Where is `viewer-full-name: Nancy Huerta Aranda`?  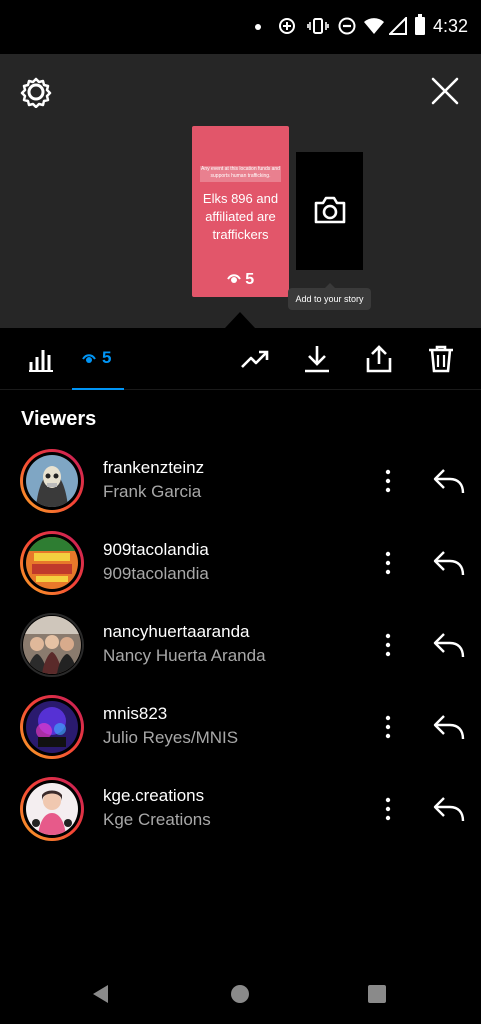 viewer-full-name: Nancy Huerta Aranda is located at coordinates (184, 655).